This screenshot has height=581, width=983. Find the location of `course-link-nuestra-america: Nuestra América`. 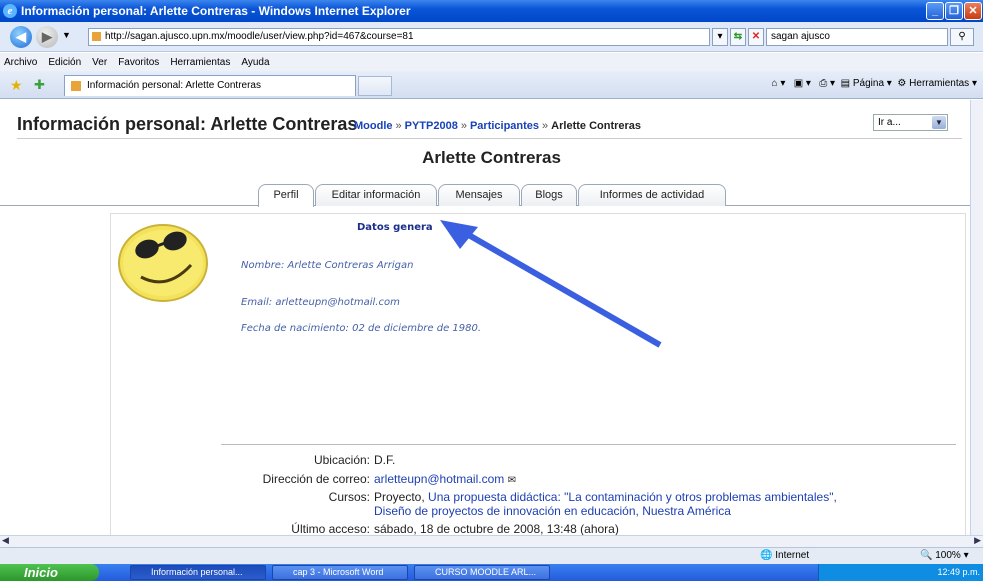

course-link-nuestra-america: Nuestra América is located at coordinates (686, 511).